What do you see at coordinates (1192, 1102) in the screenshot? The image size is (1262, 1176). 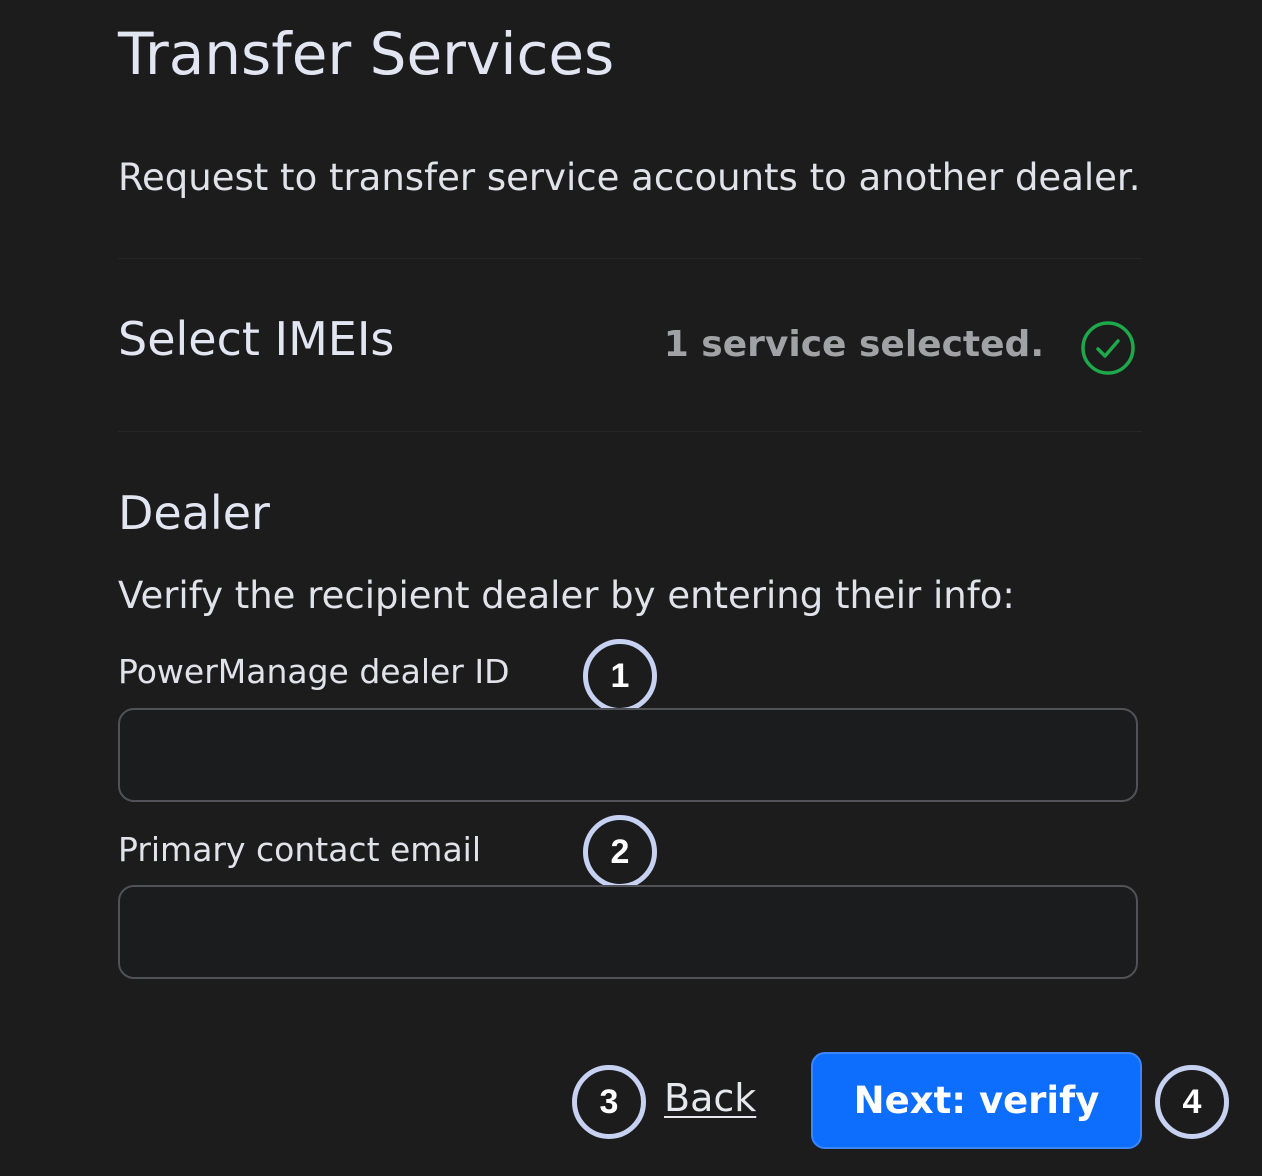 I see `step-badge-4: 4` at bounding box center [1192, 1102].